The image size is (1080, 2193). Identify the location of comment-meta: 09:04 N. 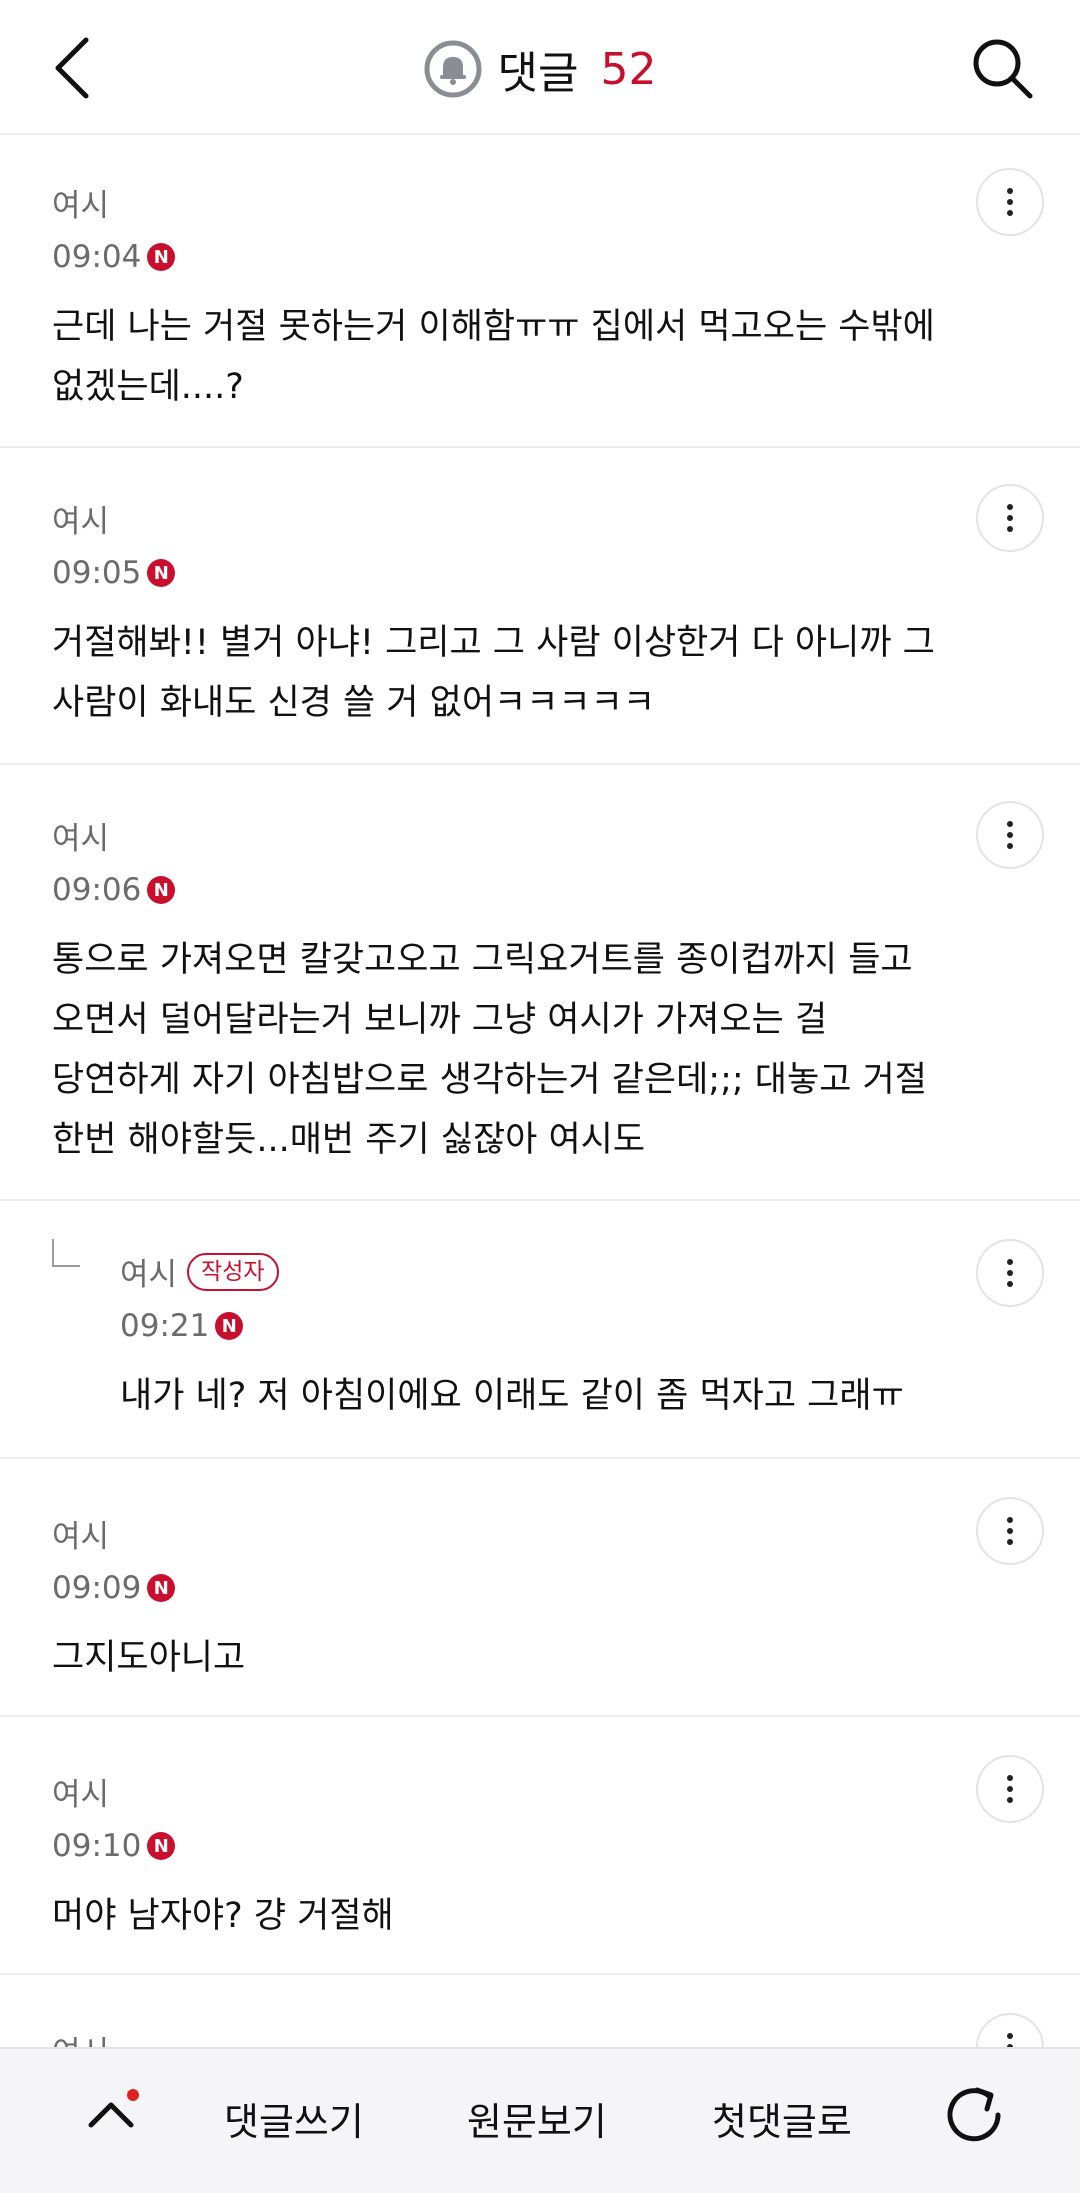
(540, 257).